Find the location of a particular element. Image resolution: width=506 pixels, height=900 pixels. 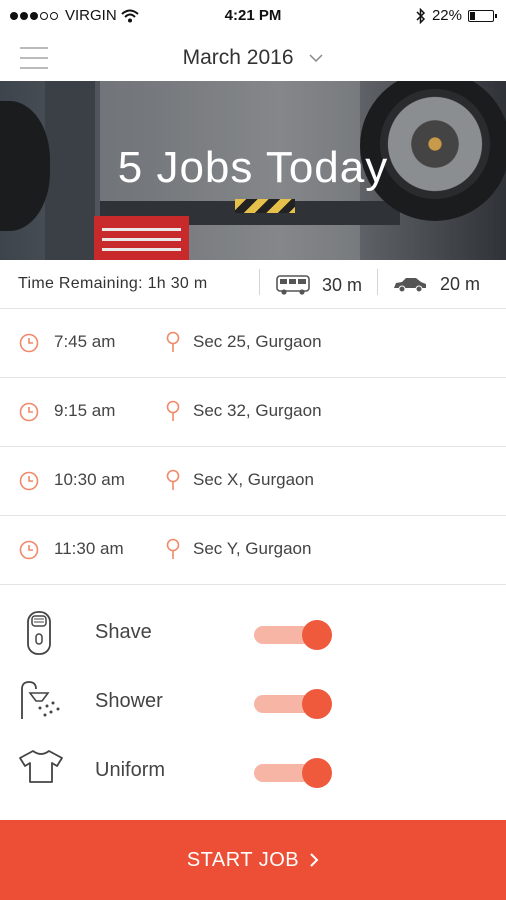

option-shave: Shave is located at coordinates (253, 632).